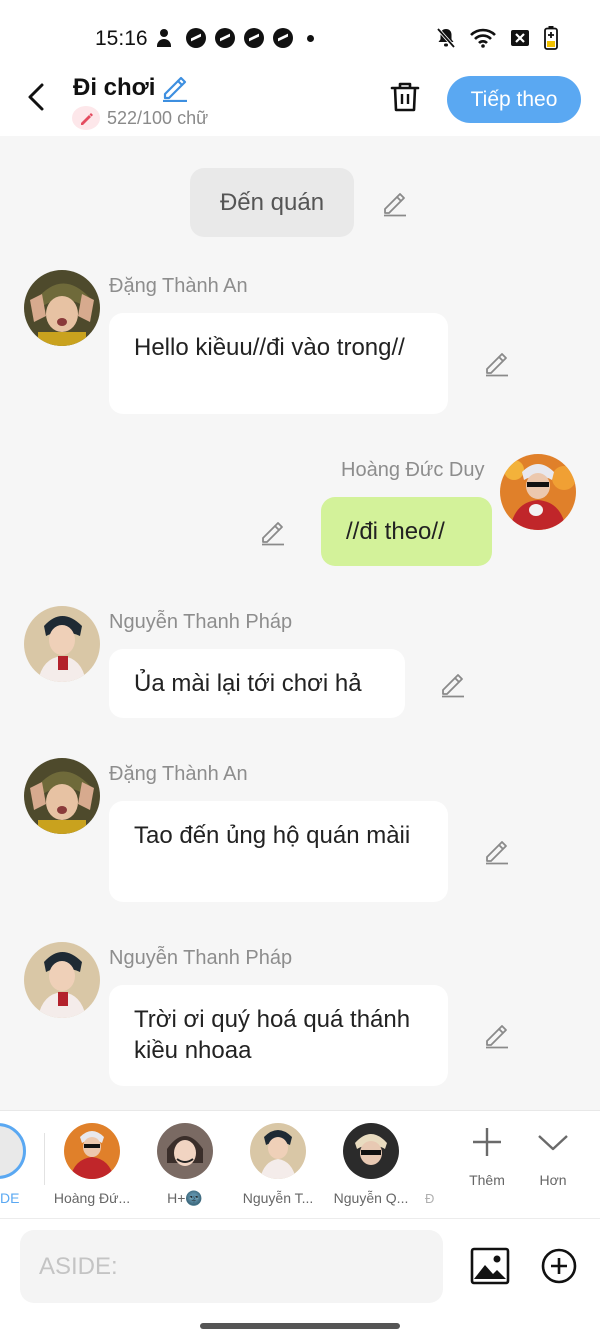  Describe the element at coordinates (158, 118) in the screenshot. I see `word-count-text: 522/100 chữ` at that location.